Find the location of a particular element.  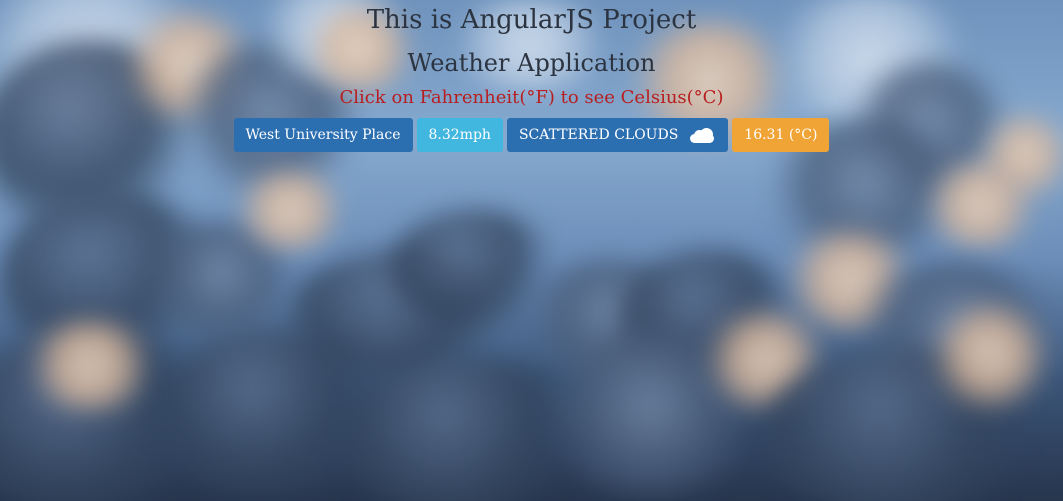

temperature-badge: 16.31 (°C) is located at coordinates (781, 135).